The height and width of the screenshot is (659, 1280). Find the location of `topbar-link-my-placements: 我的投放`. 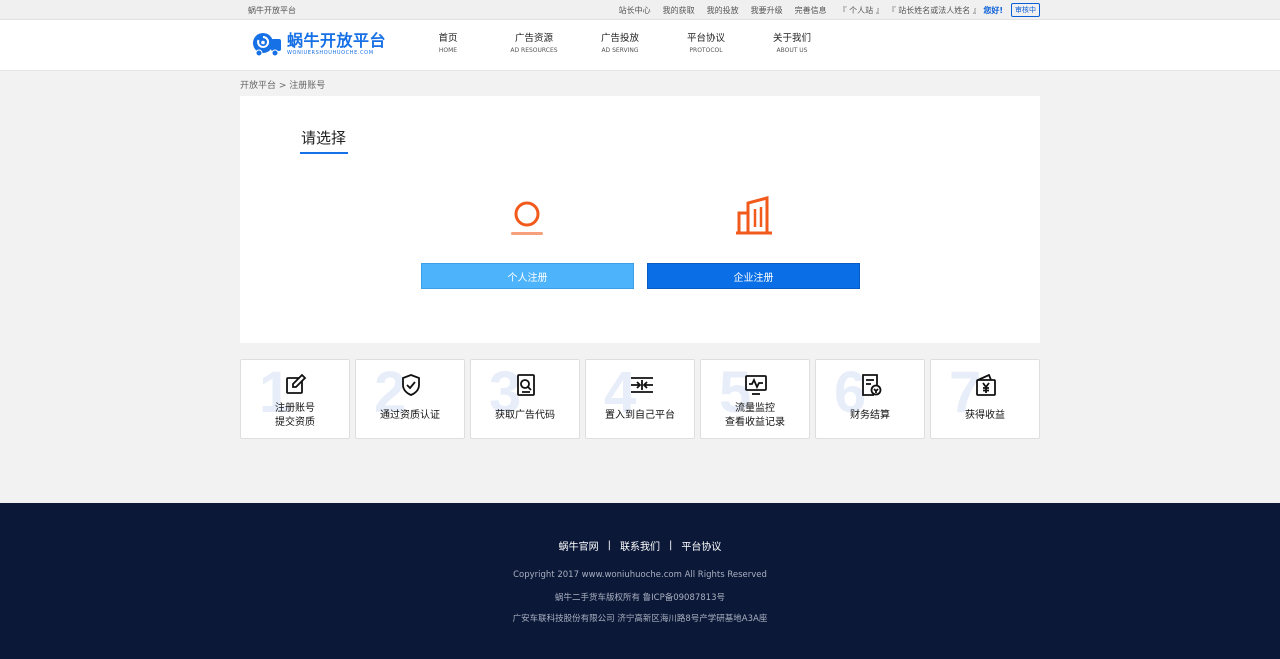

topbar-link-my-placements: 我的投放 is located at coordinates (723, 10).